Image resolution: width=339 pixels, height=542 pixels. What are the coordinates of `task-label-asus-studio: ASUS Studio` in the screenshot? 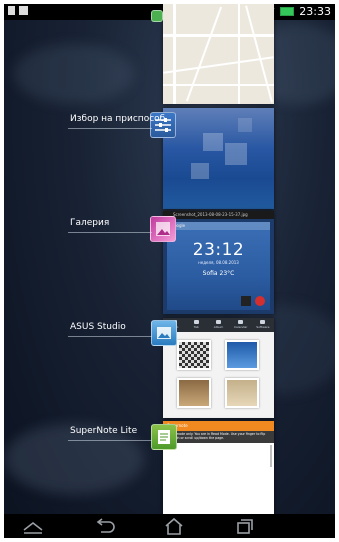 It's located at (98, 327).